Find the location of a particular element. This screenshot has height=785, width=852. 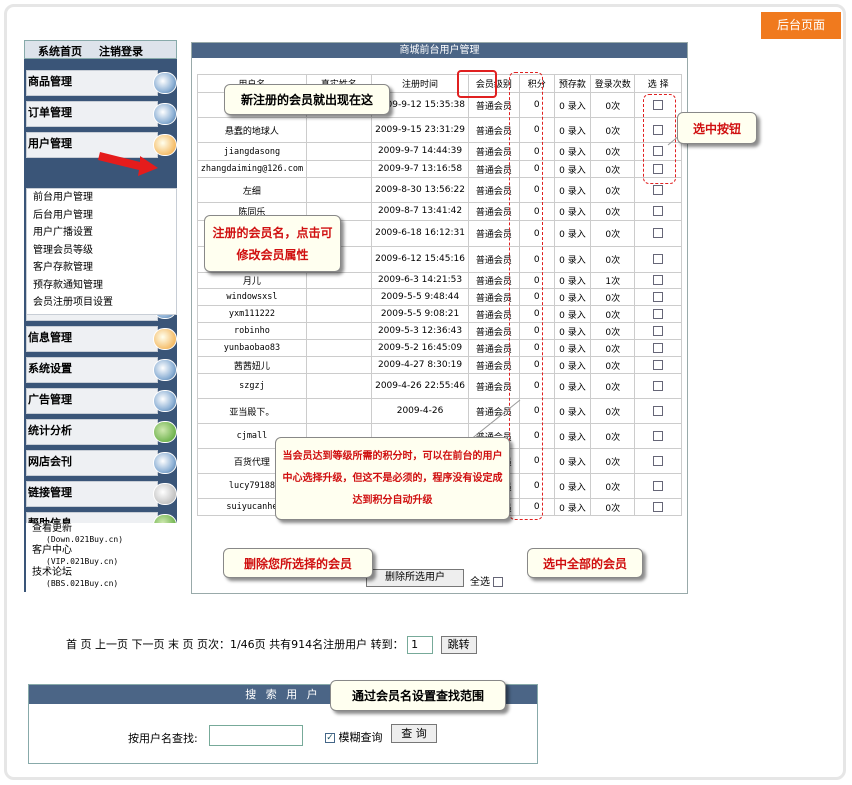

table-row: yunbaobao83 2009-5-2 16:45:09 普通会员 0 0 录入 0次 is located at coordinates (439, 348).